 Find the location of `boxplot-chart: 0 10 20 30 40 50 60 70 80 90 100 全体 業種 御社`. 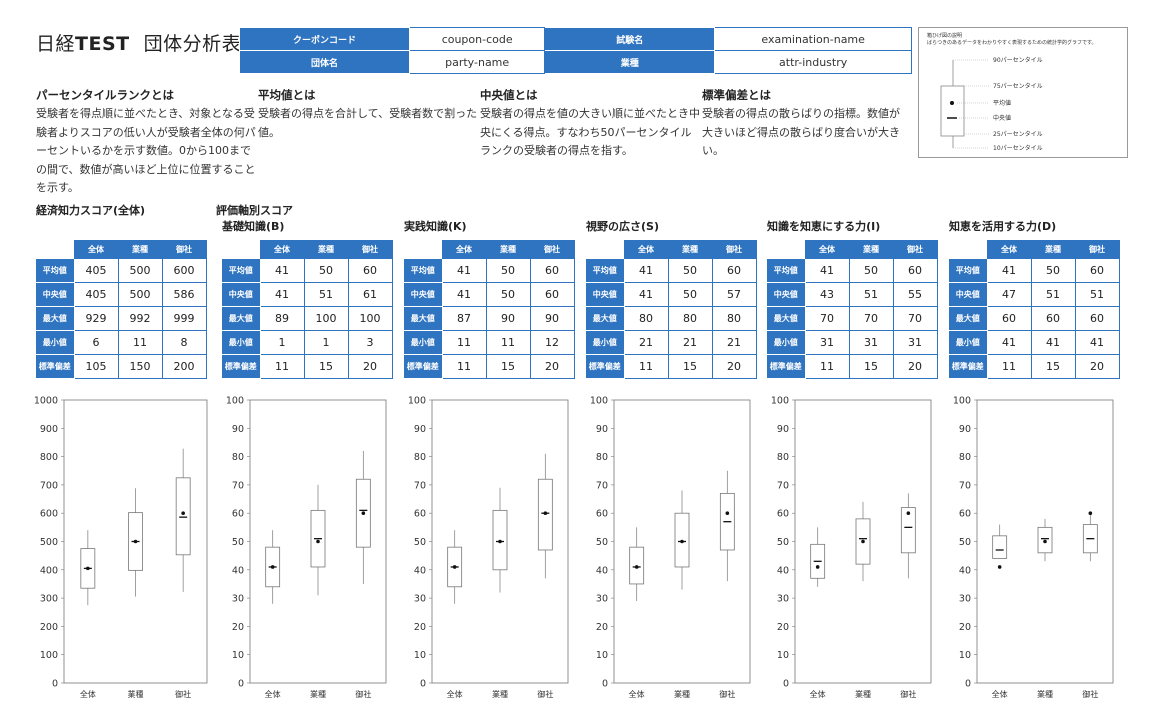

boxplot-chart: 0 10 20 30 40 50 60 70 80 90 100 全体 業種 御社 is located at coordinates (306, 547).